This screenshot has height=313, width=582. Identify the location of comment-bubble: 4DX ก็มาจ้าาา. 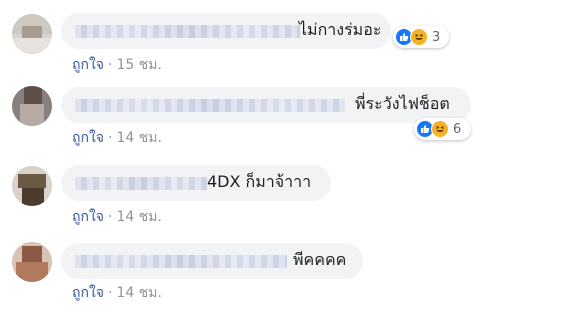
(196, 183).